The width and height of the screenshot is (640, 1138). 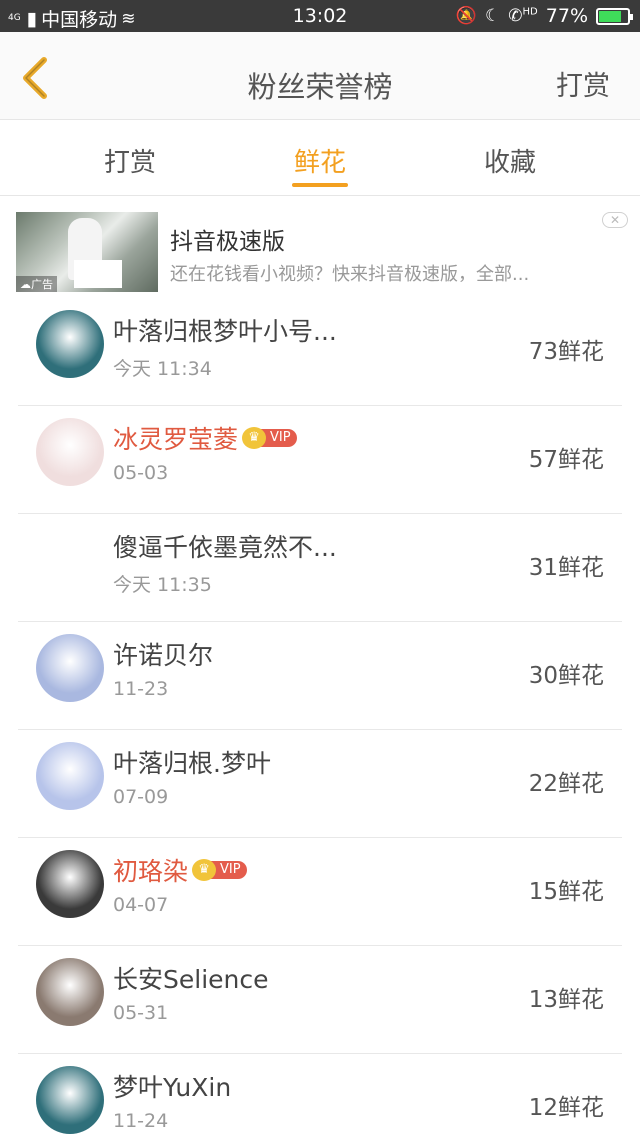 I want to click on flower-count: 57鲜花, so click(x=566, y=460).